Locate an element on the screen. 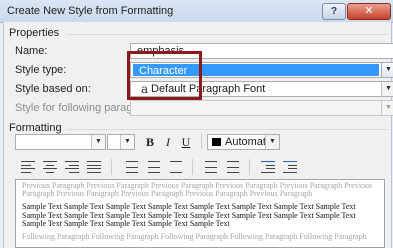 This screenshot has height=248, width=393. font-name-select: ▼ is located at coordinates (60, 142).